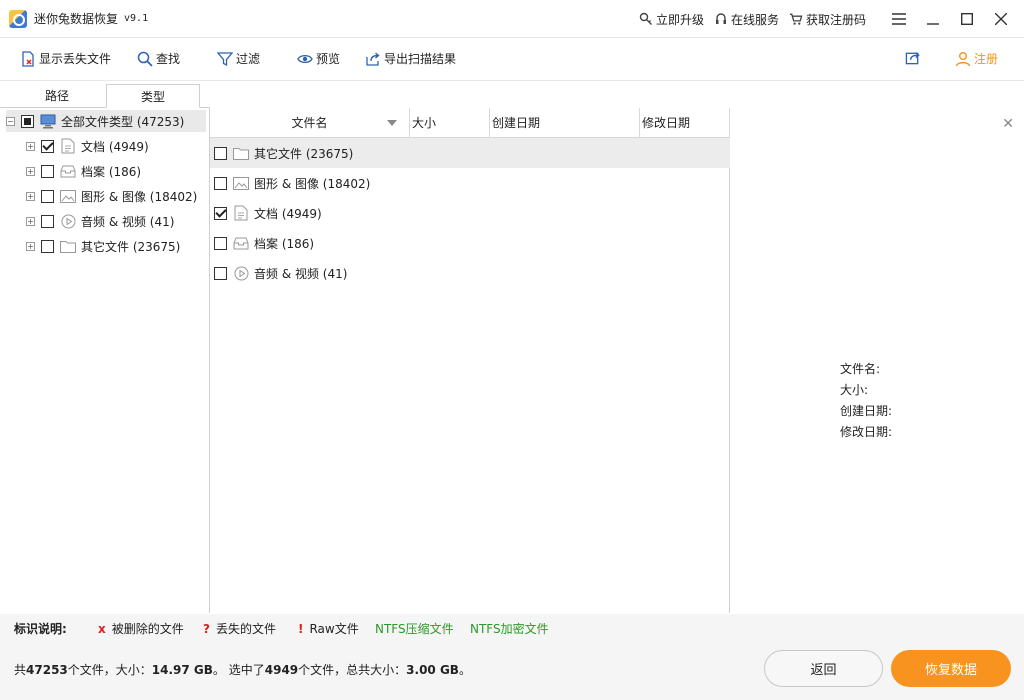 This screenshot has height=700, width=1024. What do you see at coordinates (139, 196) in the screenshot?
I see `tree-item-label: 图形 & 图像 (18402)` at bounding box center [139, 196].